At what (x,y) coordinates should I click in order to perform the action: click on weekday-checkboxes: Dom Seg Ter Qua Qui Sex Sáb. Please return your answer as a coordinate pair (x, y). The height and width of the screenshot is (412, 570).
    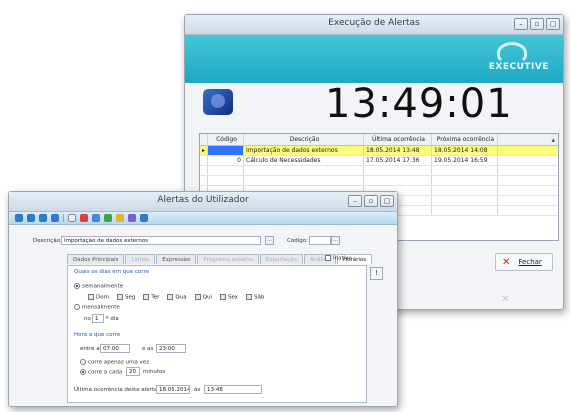
    Looking at the image, I should click on (176, 297).